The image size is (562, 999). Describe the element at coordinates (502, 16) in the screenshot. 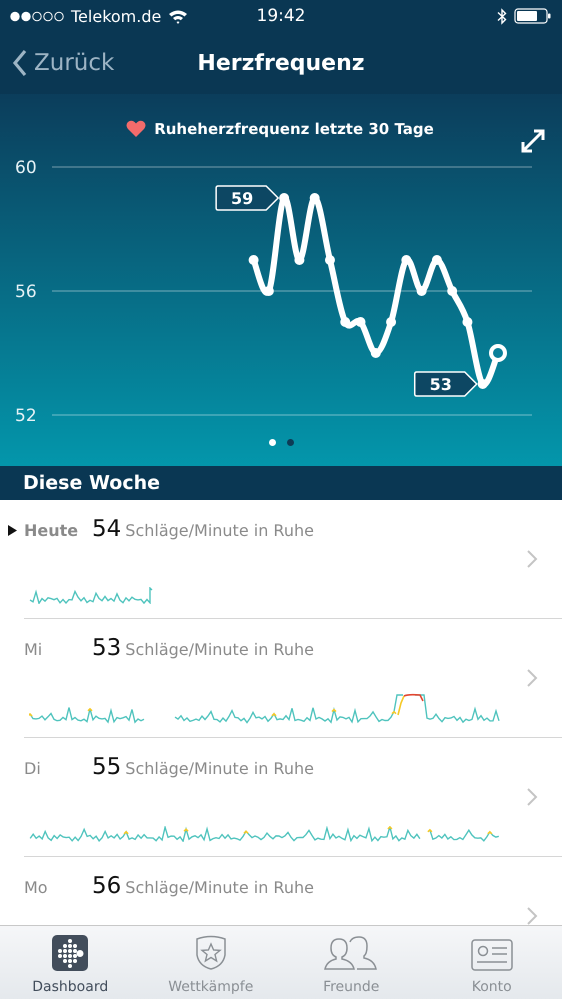

I see `bluetooth-icon` at that location.